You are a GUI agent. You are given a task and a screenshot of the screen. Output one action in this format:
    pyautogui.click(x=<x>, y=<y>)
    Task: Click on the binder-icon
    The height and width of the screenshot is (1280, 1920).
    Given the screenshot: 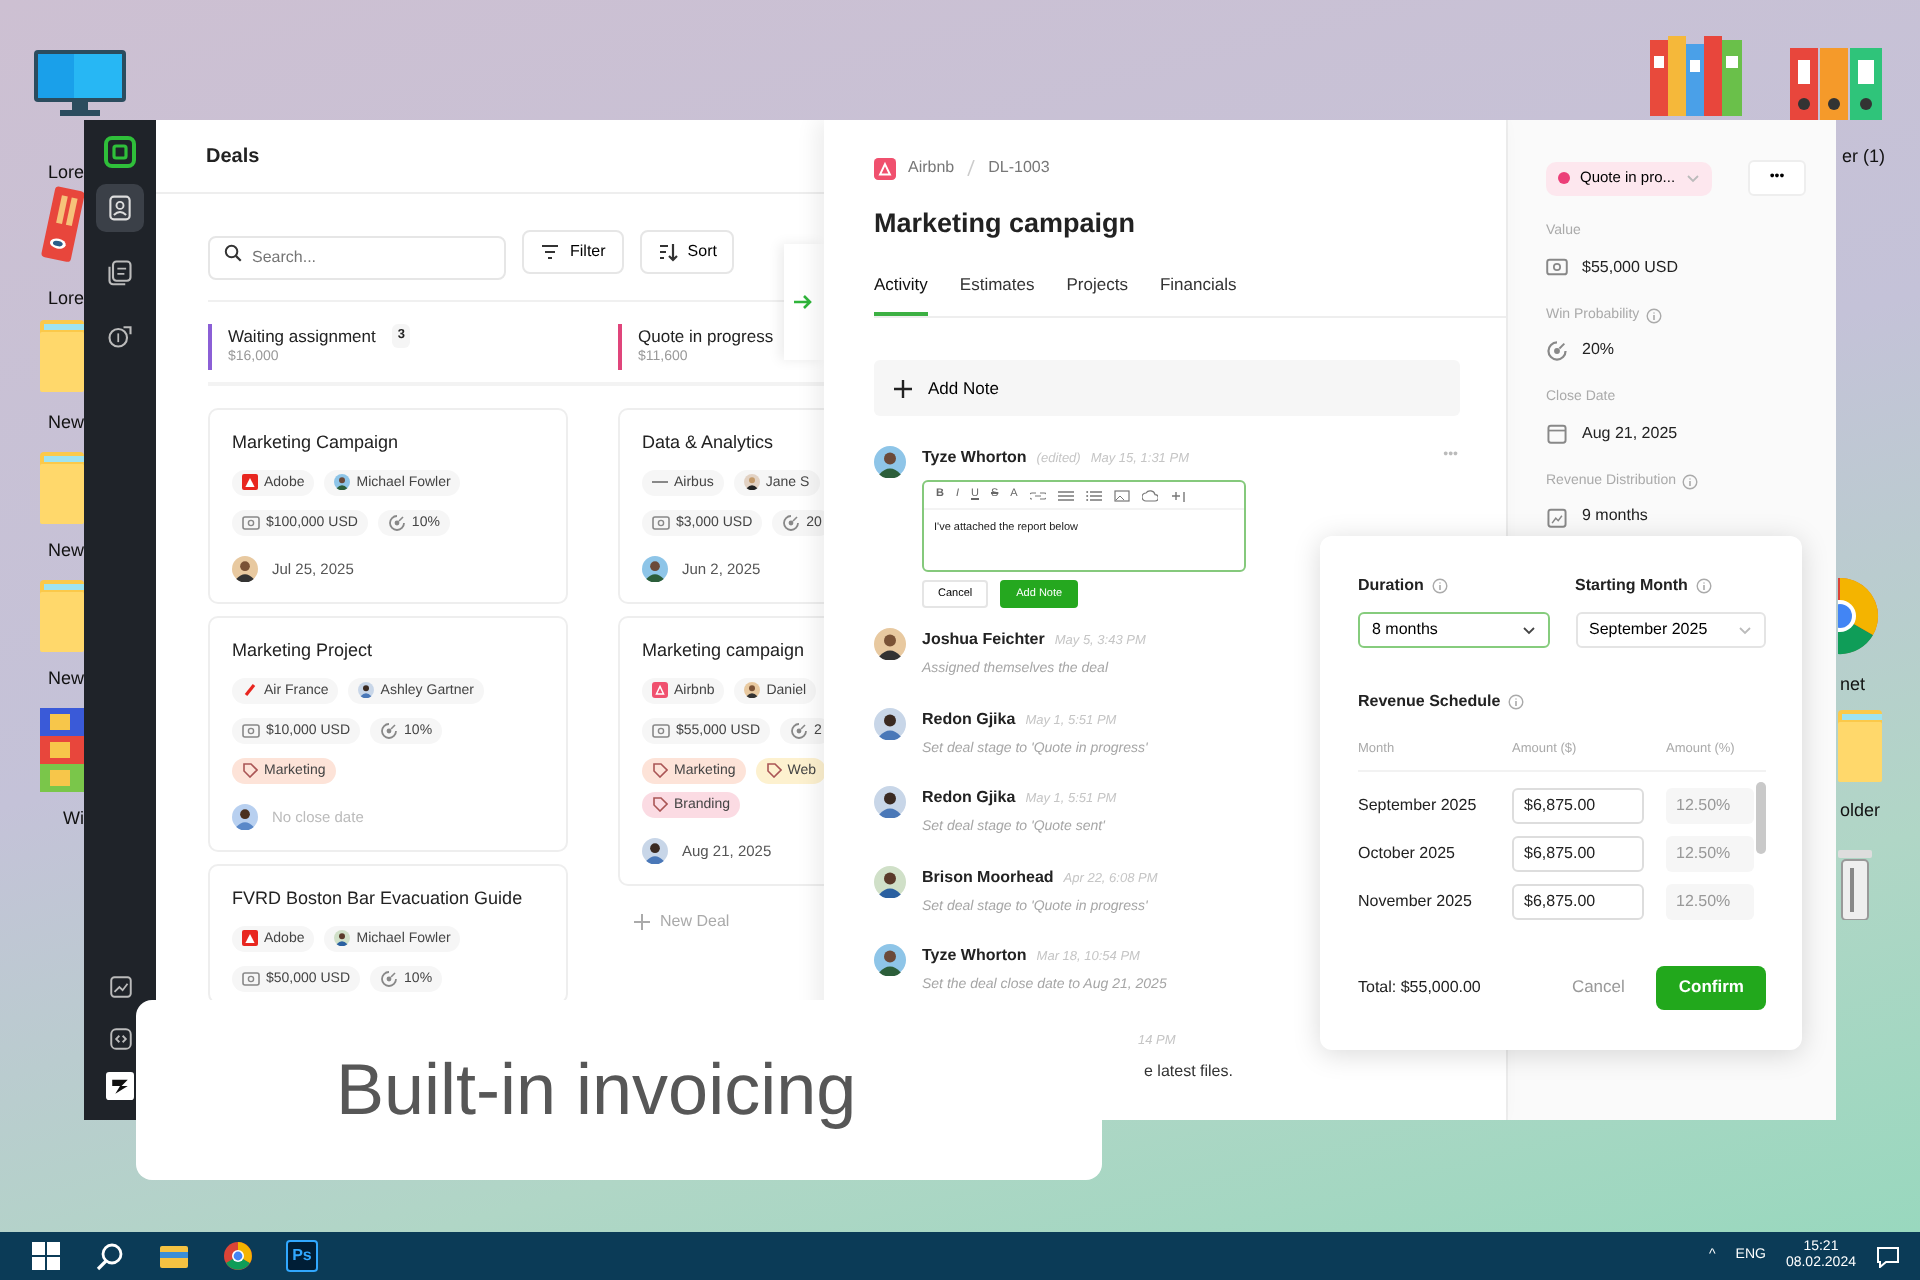 What is the action you would take?
    pyautogui.click(x=62, y=224)
    